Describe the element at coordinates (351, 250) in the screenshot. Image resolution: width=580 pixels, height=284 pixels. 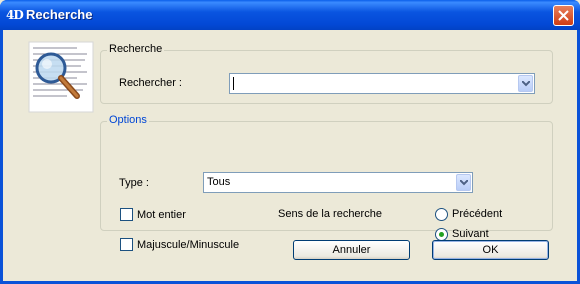
I see `cancel-button: Annuler` at that location.